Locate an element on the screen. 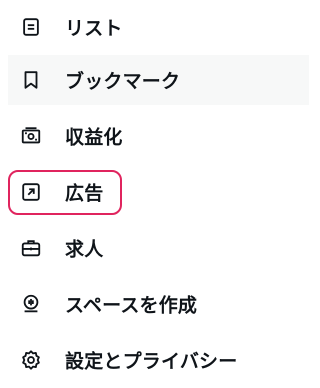 The height and width of the screenshot is (388, 320). menu-item-label: リスト is located at coordinates (94, 28).